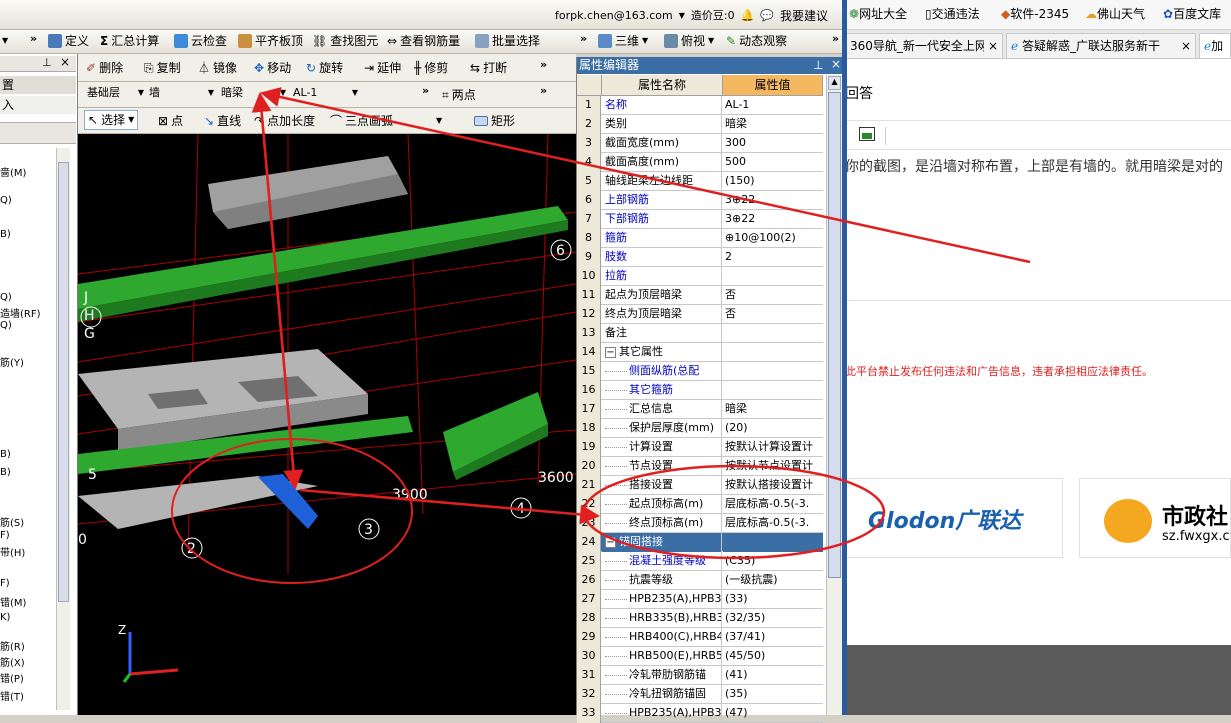  Describe the element at coordinates (170, 121) in the screenshot. I see `point-button: ⊠ 点` at that location.